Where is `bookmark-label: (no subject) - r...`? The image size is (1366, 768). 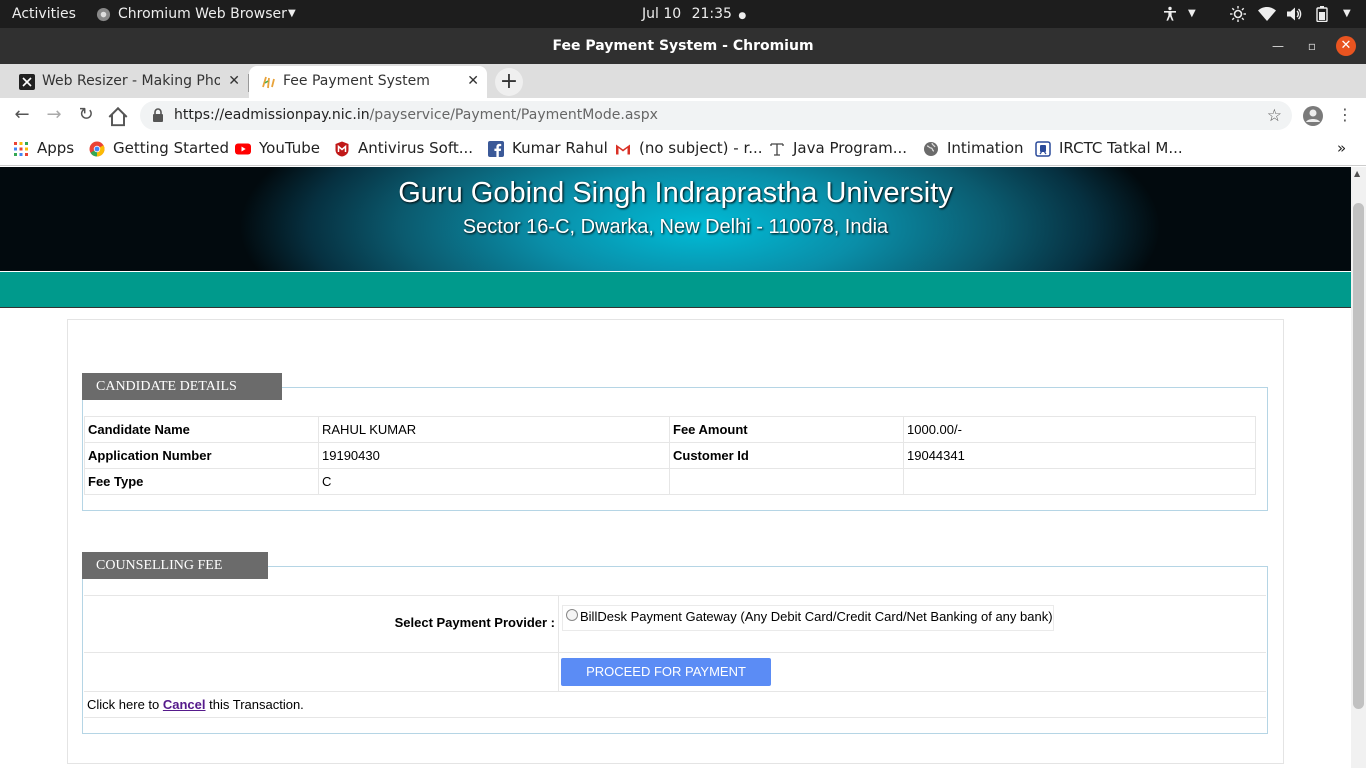 bookmark-label: (no subject) - r... is located at coordinates (701, 148).